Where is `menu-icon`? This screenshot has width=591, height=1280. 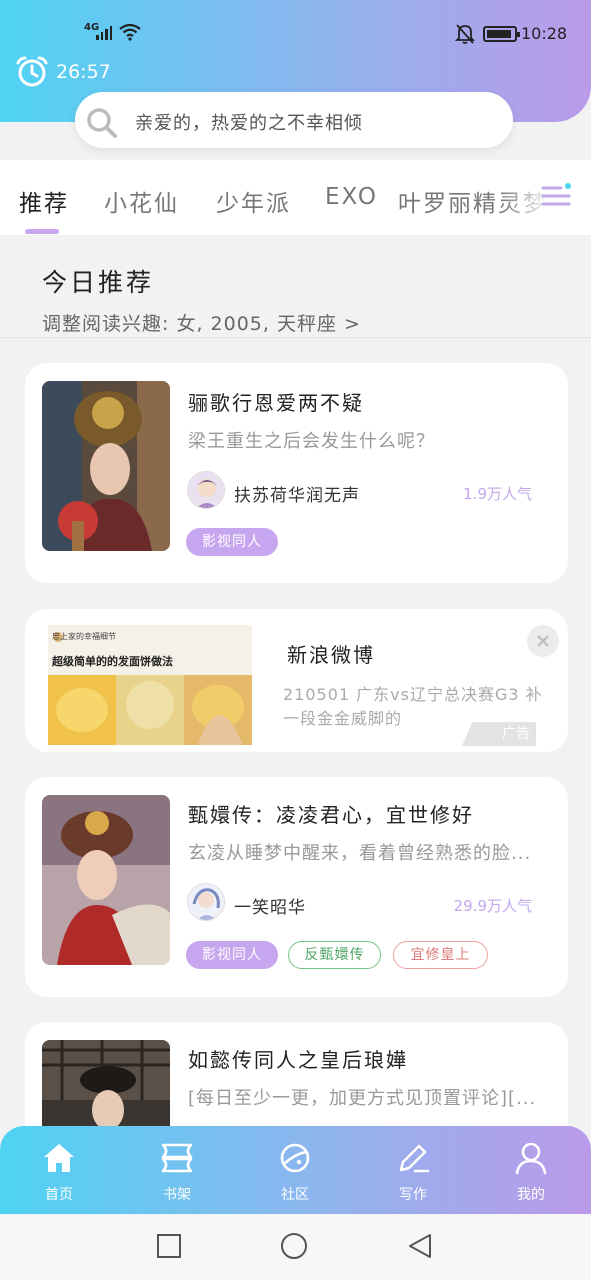 menu-icon is located at coordinates (556, 195).